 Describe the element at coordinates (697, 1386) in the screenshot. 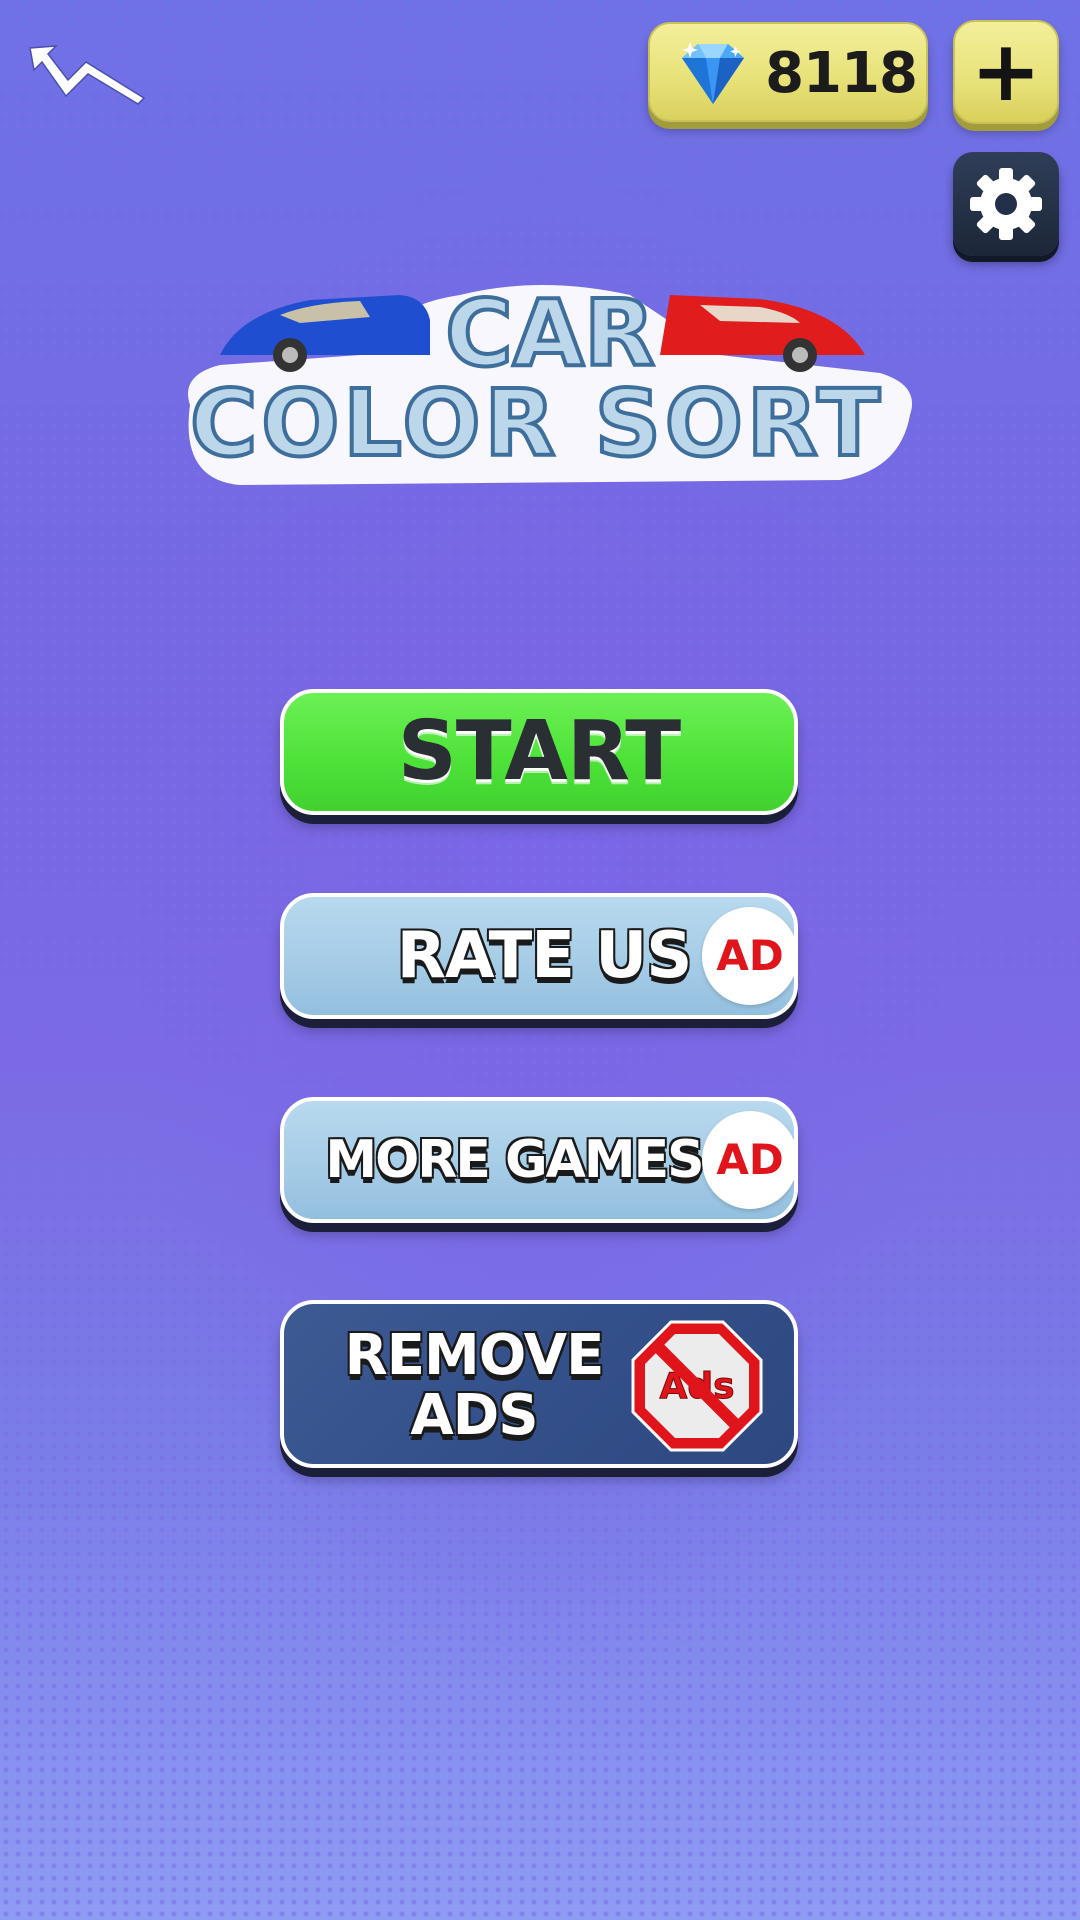

I see `no-ads-icon: Ads` at that location.